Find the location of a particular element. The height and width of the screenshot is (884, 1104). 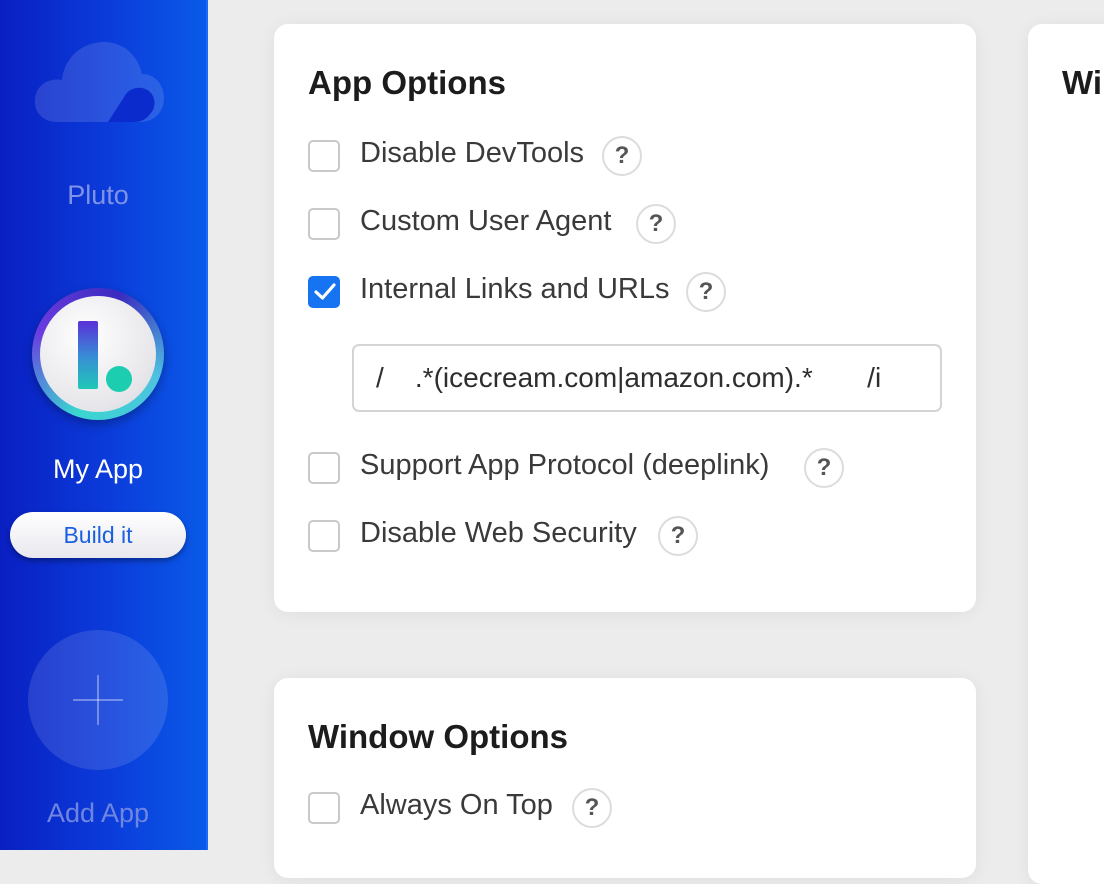

cloud-icon is located at coordinates (98, 81).